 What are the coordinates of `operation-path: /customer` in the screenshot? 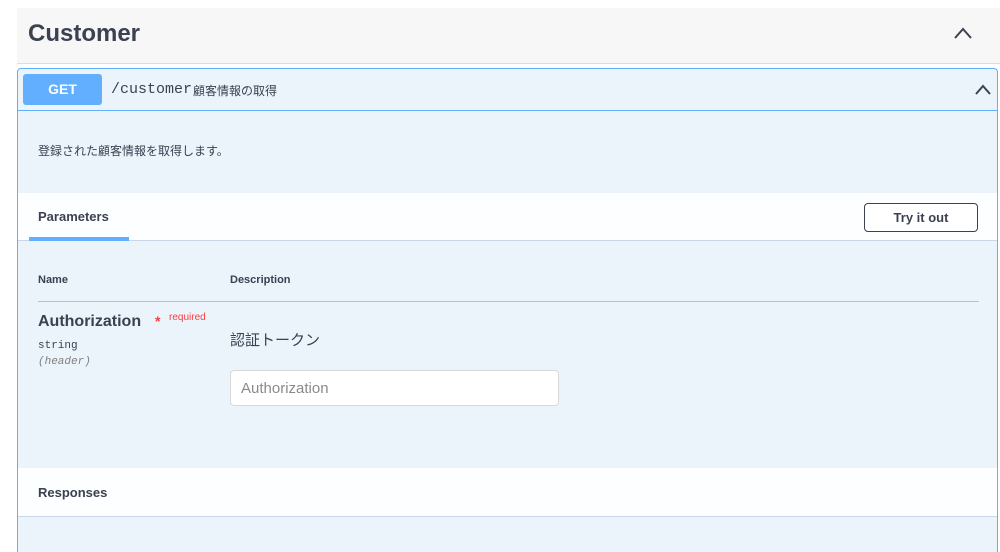 It's located at (152, 89).